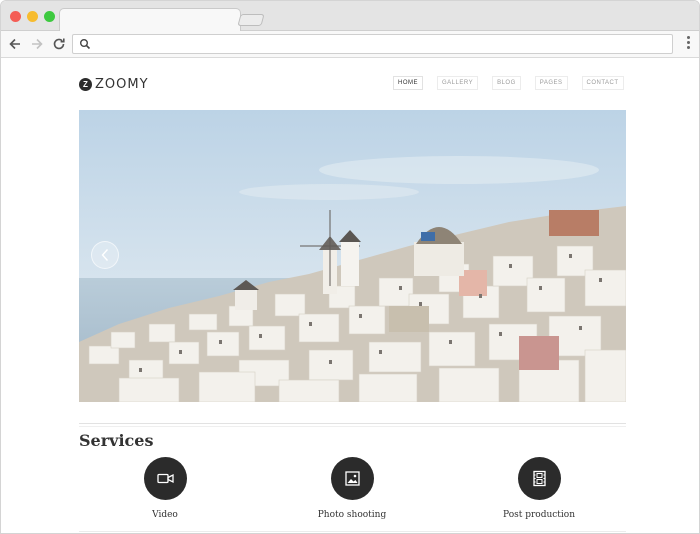  I want to click on nav-item-contact: CONTACT, so click(602, 83).